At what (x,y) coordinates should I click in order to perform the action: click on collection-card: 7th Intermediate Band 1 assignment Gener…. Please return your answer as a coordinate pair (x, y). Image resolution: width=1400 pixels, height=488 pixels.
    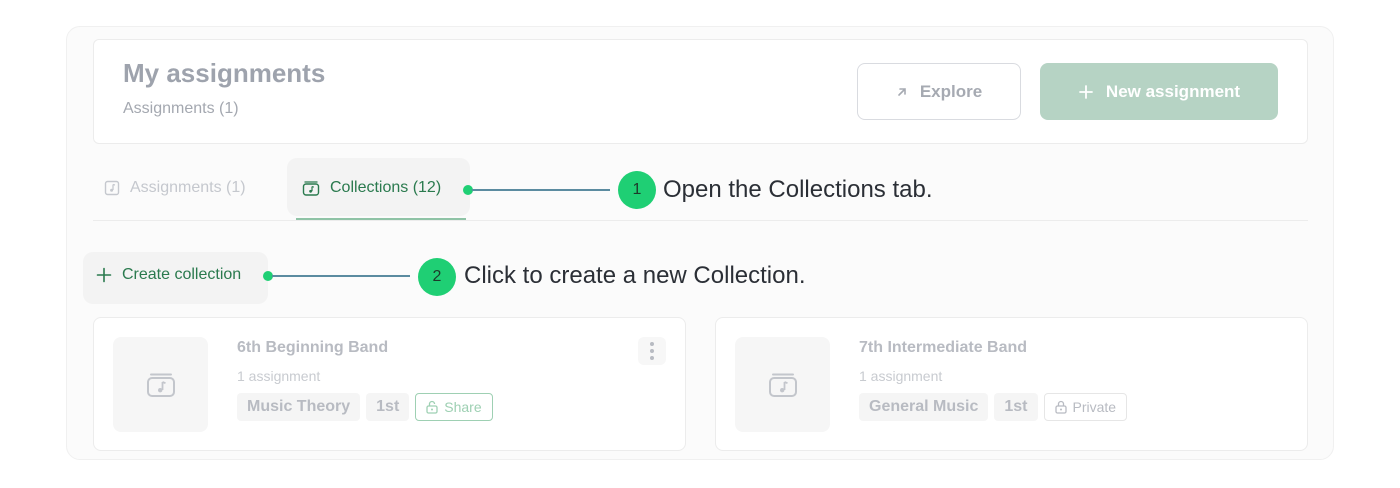
    Looking at the image, I should click on (1011, 384).